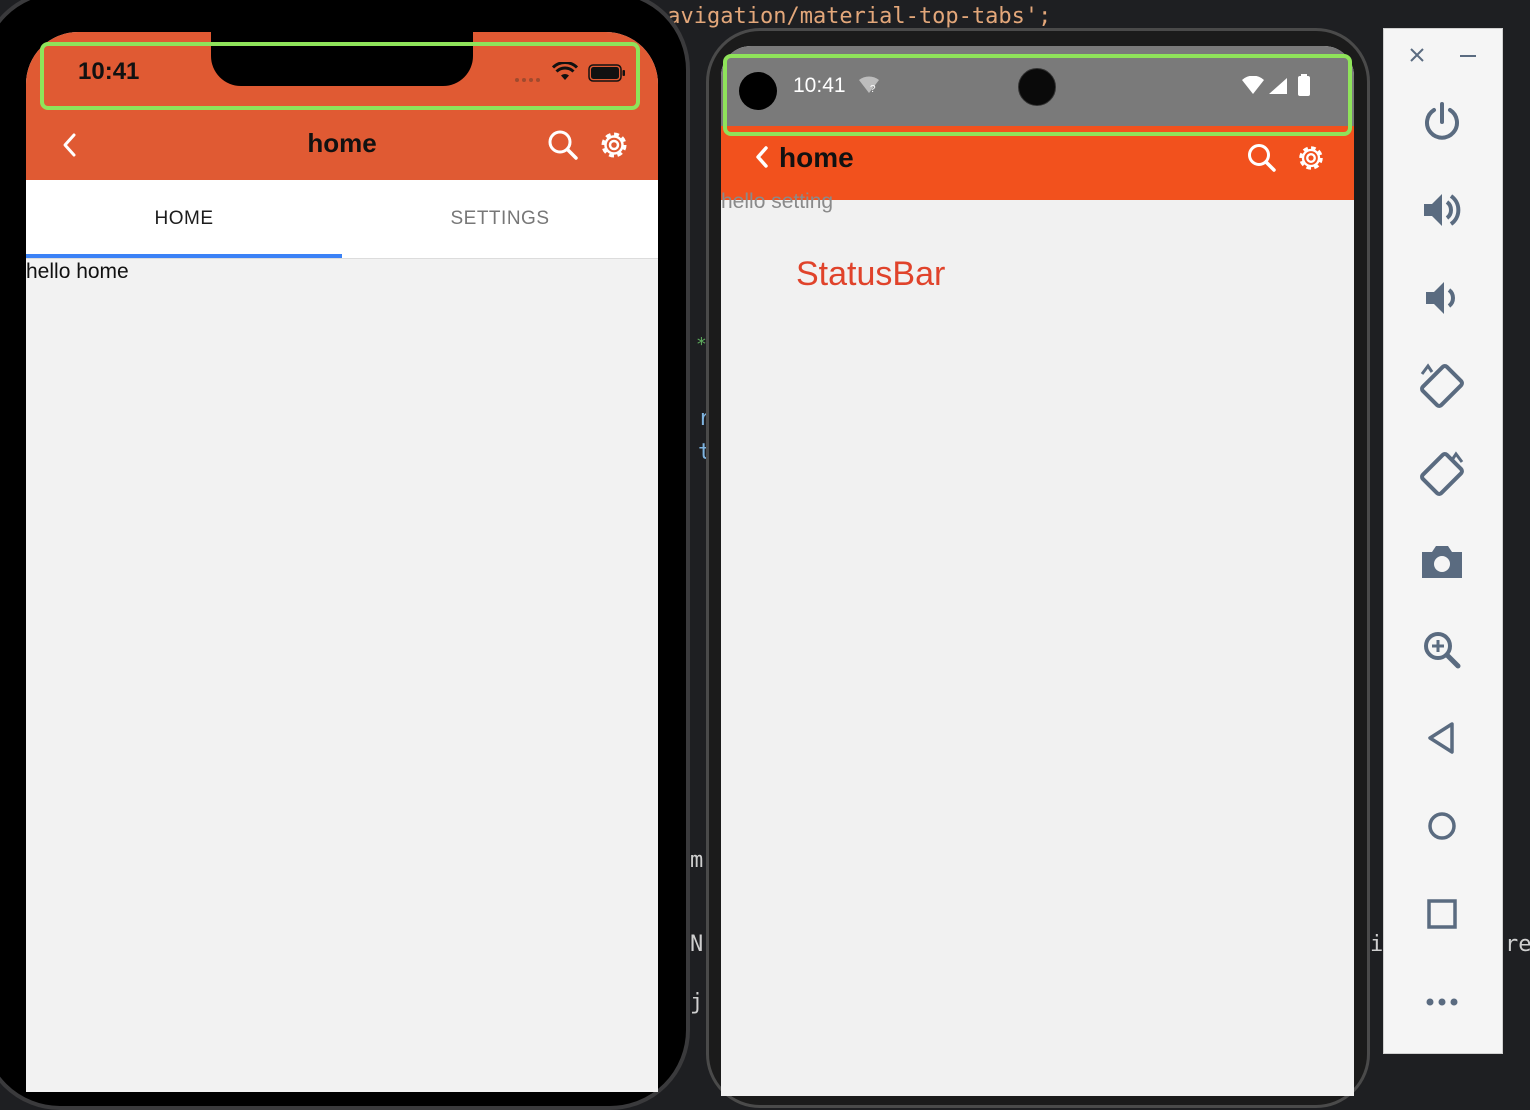 The image size is (1530, 1110). Describe the element at coordinates (1442, 738) in the screenshot. I see `back-icon` at that location.